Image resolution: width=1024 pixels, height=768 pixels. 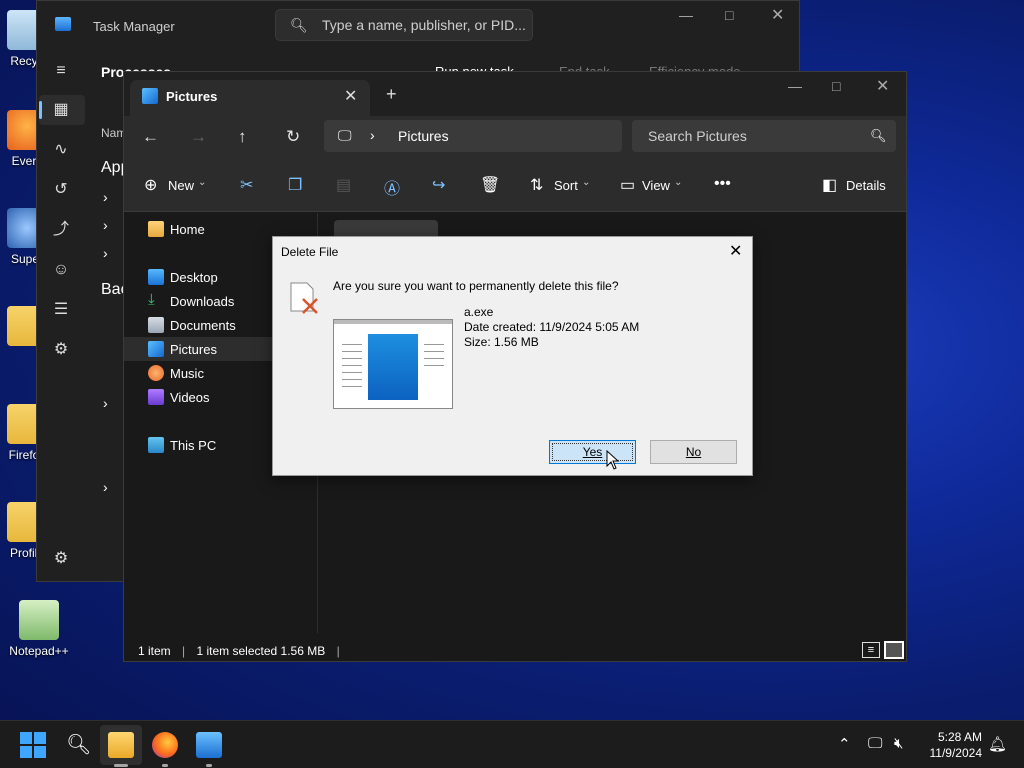 I want to click on thumbnail-content, so click(x=393, y=367).